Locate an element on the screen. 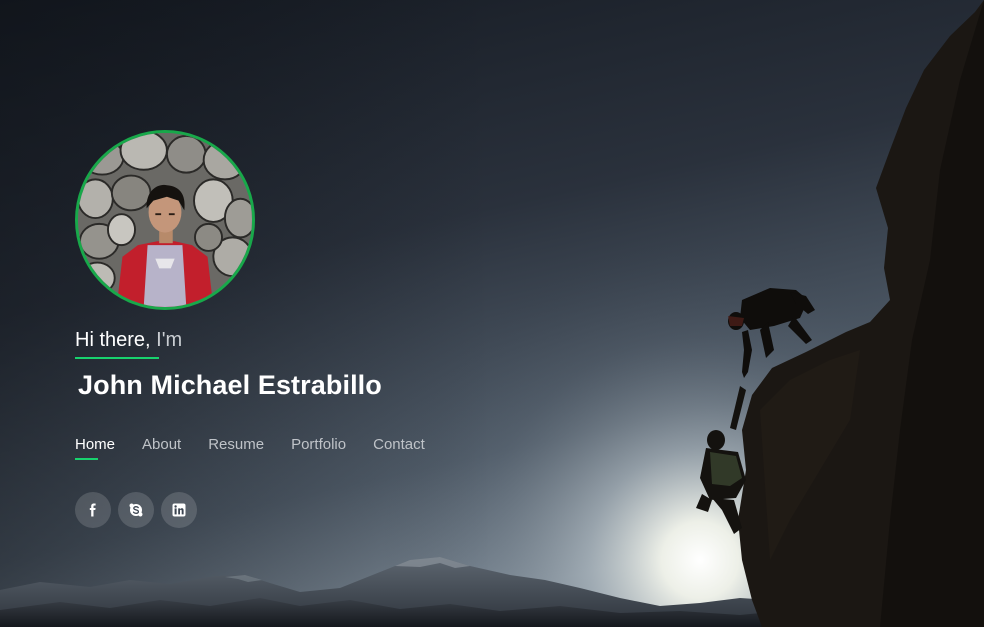  linkedin-icon is located at coordinates (179, 510).